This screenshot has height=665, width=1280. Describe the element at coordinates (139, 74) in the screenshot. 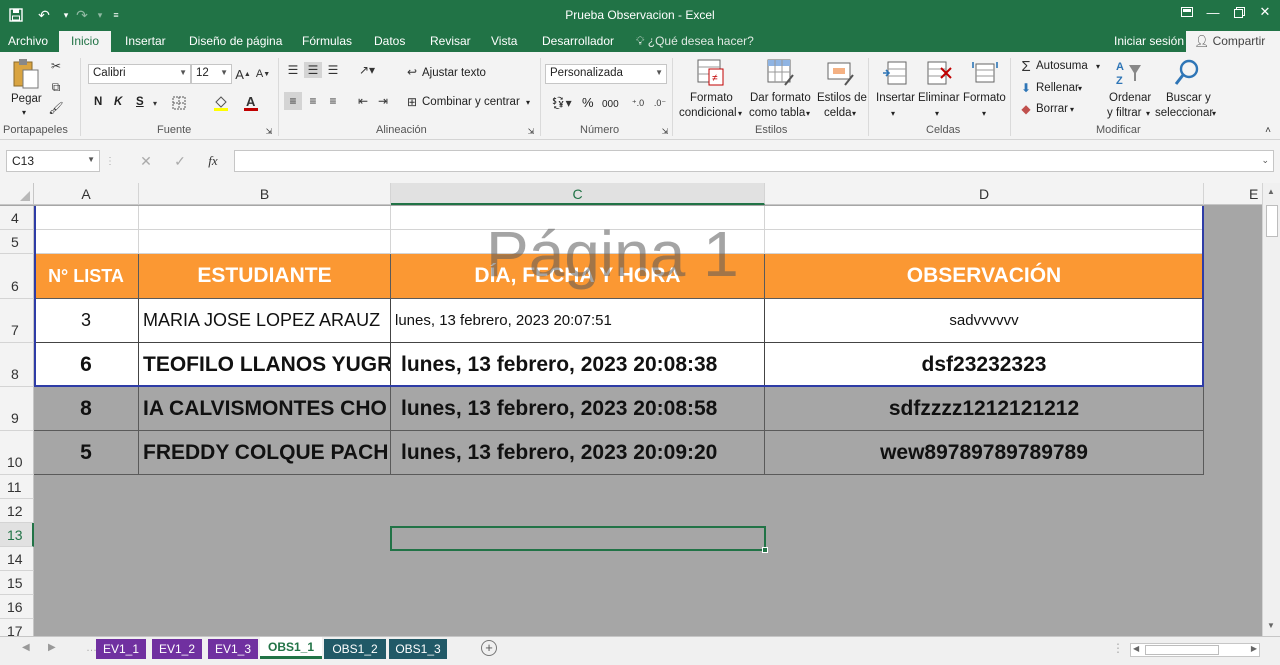

I see `font-name-combo: Calibri ▼` at that location.